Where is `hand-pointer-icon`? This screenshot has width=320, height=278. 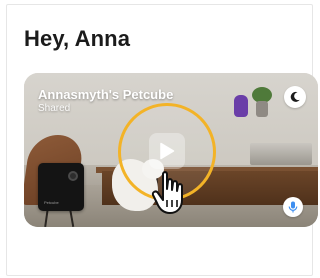
hand-pointer-icon is located at coordinates (167, 192).